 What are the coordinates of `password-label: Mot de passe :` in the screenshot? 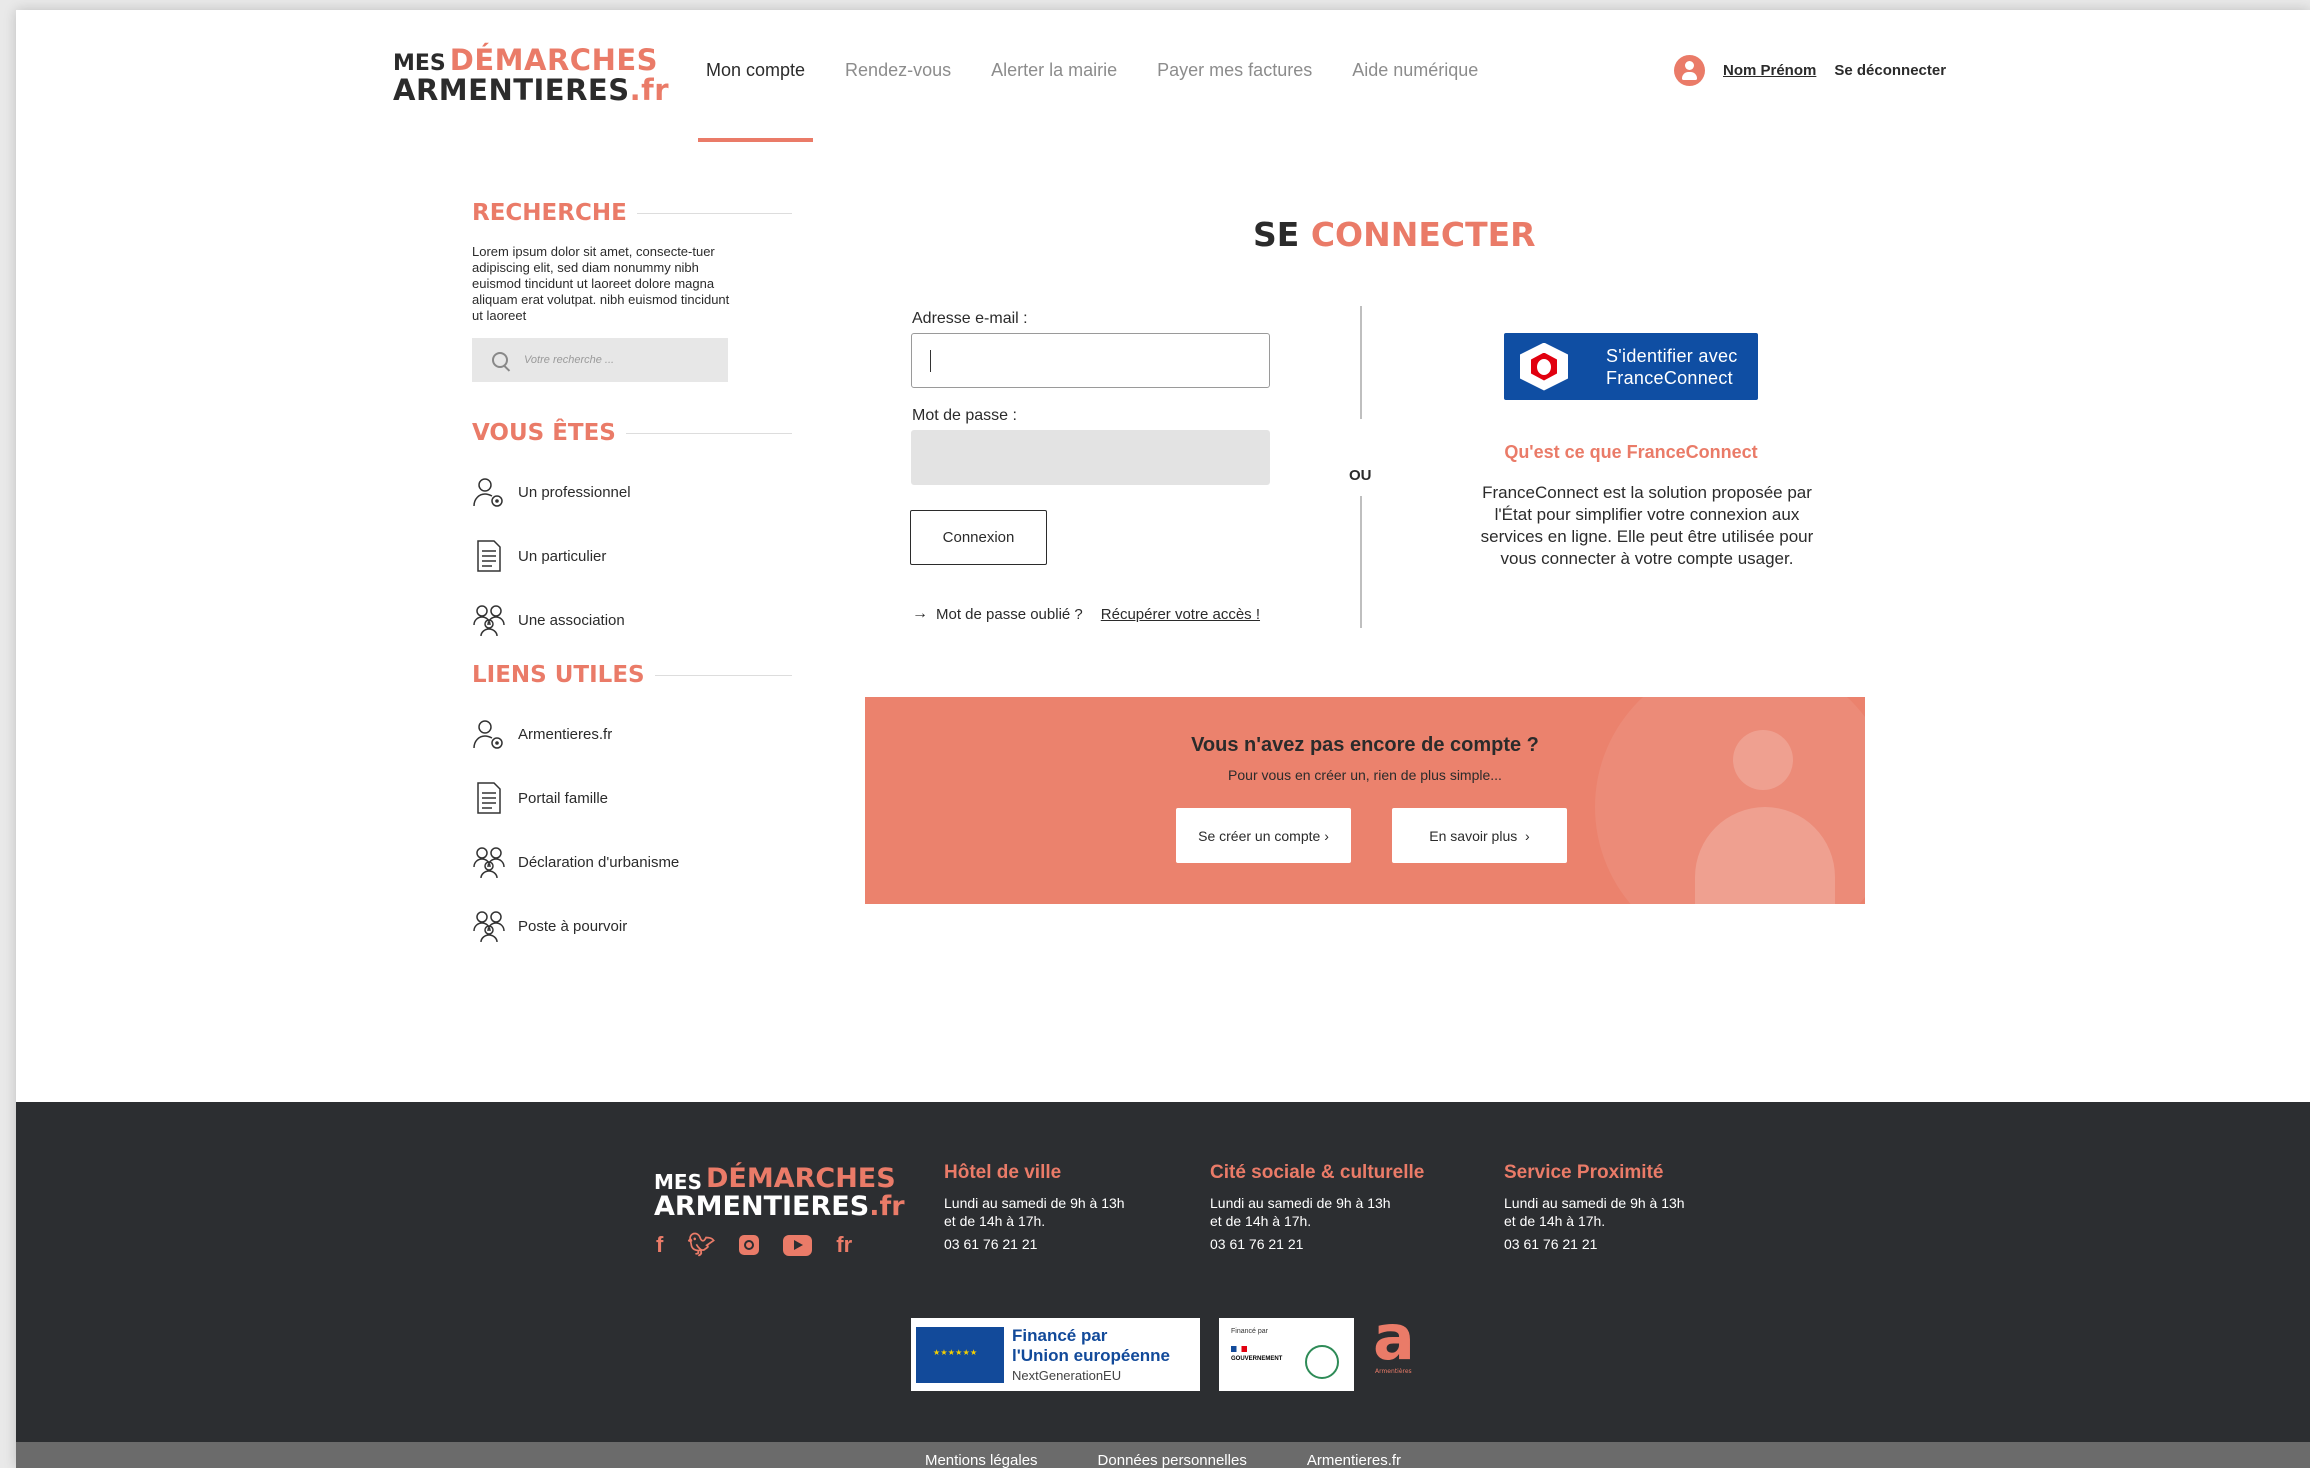 It's located at (964, 415).